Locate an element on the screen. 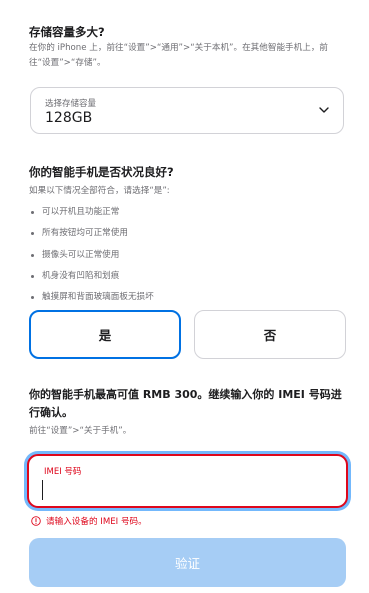 The image size is (369, 593). imei-error: 请输入设备的 IMEI 号码。 is located at coordinates (89, 521).